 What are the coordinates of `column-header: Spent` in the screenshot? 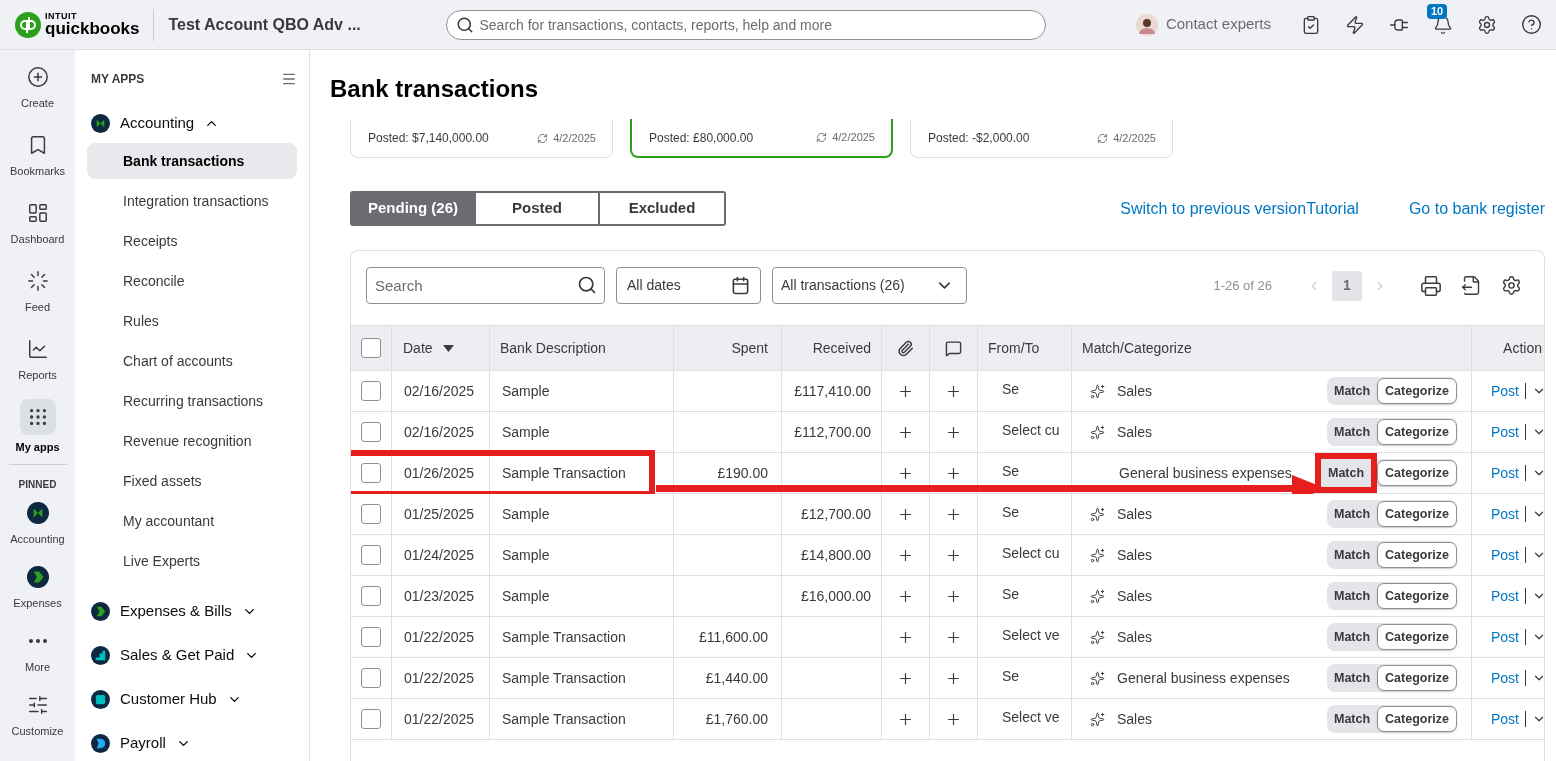 It's located at (728, 348).